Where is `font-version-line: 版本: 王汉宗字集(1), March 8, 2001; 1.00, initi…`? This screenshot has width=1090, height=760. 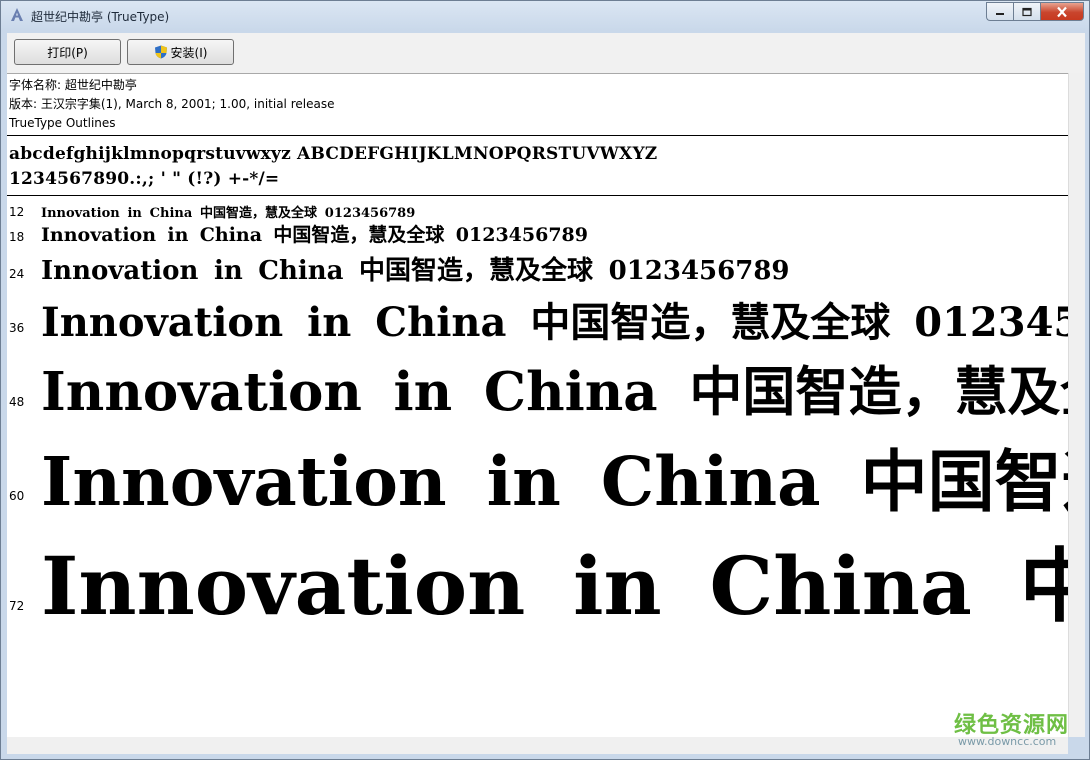 font-version-line: 版本: 王汉宗字集(1), March 8, 2001; 1.00, initi… is located at coordinates (172, 104).